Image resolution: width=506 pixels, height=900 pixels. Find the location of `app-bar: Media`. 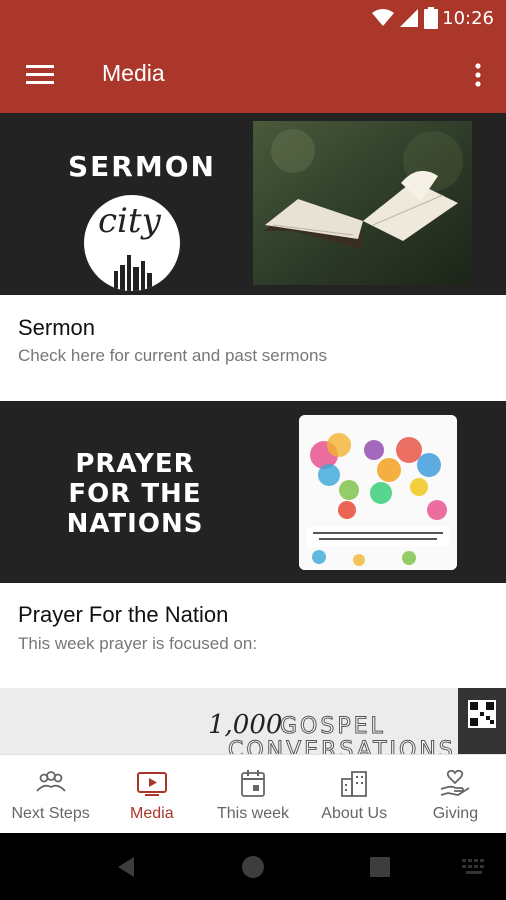

app-bar: Media is located at coordinates (253, 75).